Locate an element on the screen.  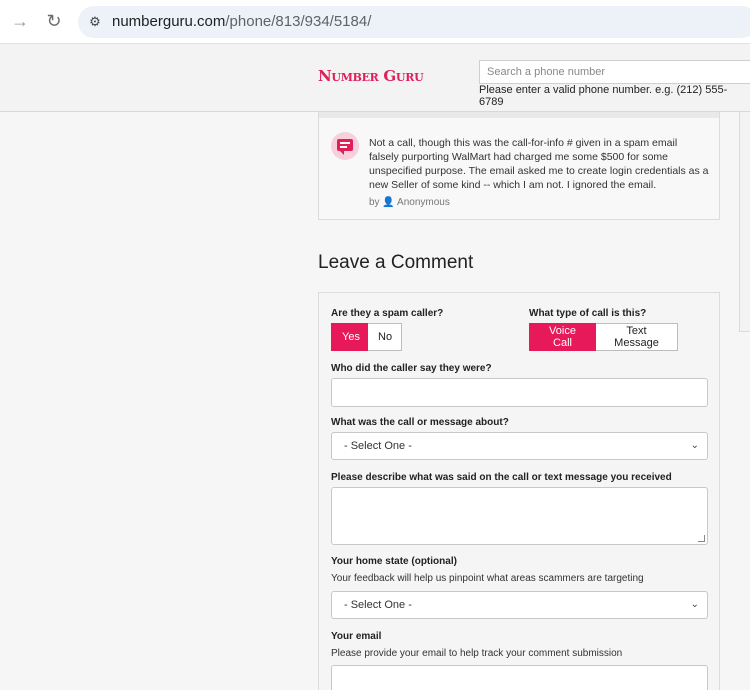
text-message-button: Text Message is located at coordinates (637, 337).